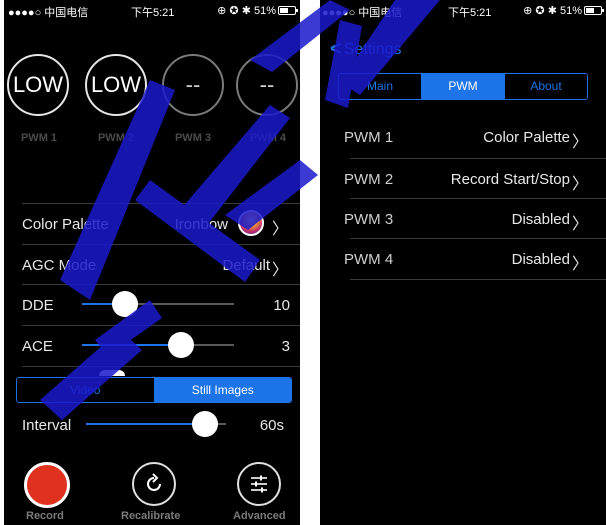 The width and height of the screenshot is (606, 525). I want to click on pwm-1-setting-value: Color Palette, so click(526, 137).